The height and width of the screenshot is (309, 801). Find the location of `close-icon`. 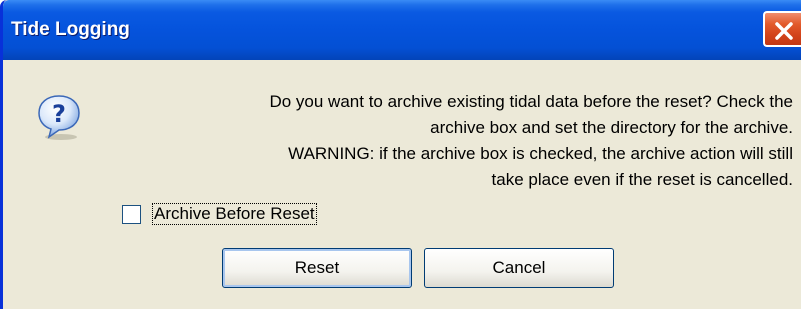

close-icon is located at coordinates (784, 31).